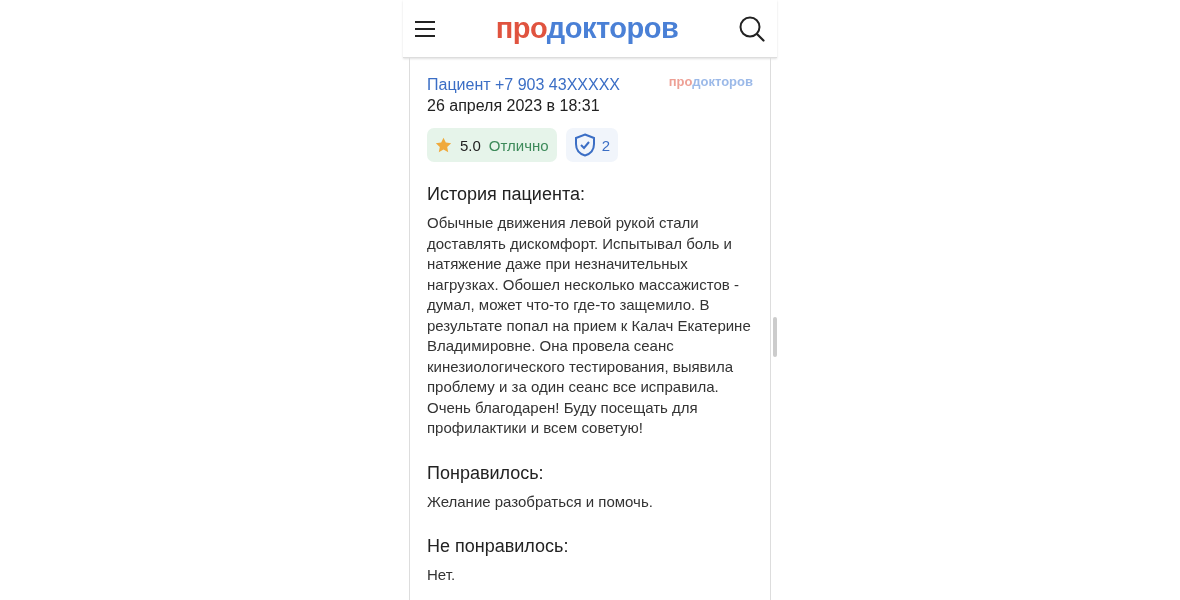 The image size is (1180, 600). Describe the element at coordinates (518, 145) in the screenshot. I see `rating-label: Отлично` at that location.